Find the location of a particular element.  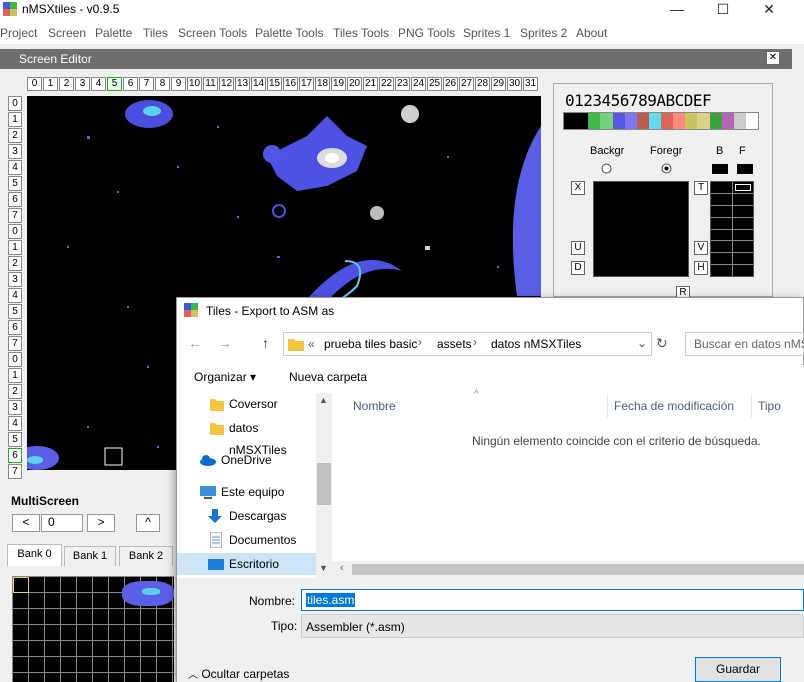

file-list-hscrollbar: ‹ is located at coordinates (568, 569).